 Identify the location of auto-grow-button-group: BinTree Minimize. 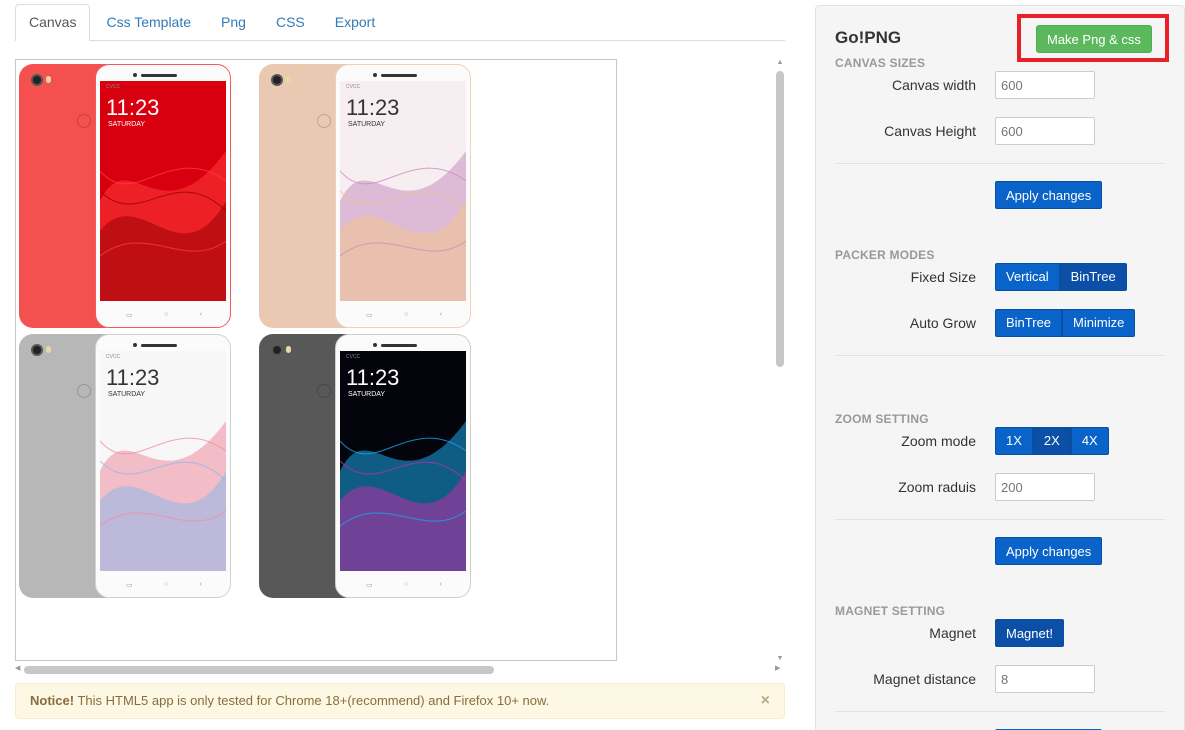
(1065, 323).